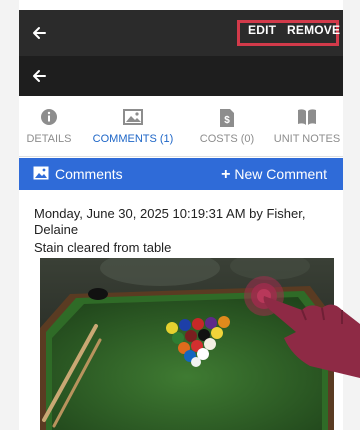 The image size is (360, 430). I want to click on left-margin, so click(9, 215).